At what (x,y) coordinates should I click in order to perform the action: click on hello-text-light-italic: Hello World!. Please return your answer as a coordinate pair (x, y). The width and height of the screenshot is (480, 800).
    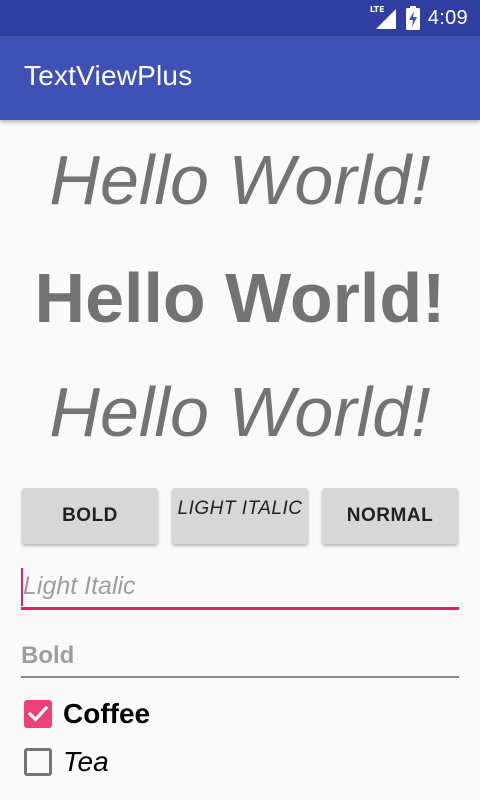
    Looking at the image, I should click on (240, 180).